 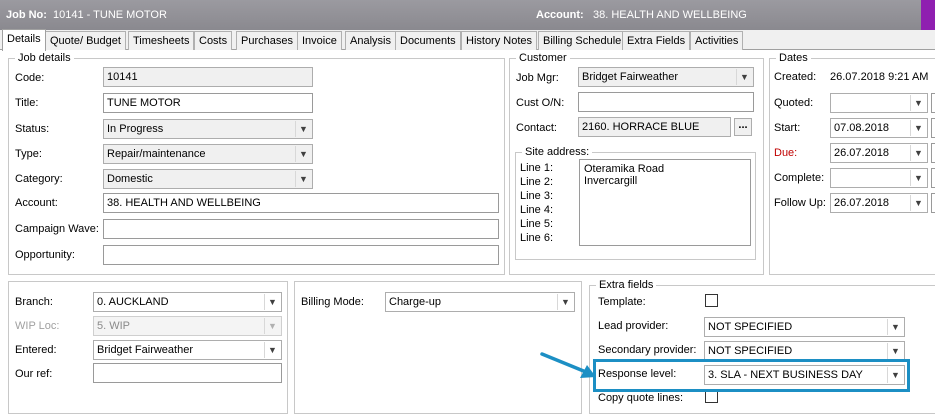 I want to click on tab-timesheets: Timesheets, so click(x=161, y=40).